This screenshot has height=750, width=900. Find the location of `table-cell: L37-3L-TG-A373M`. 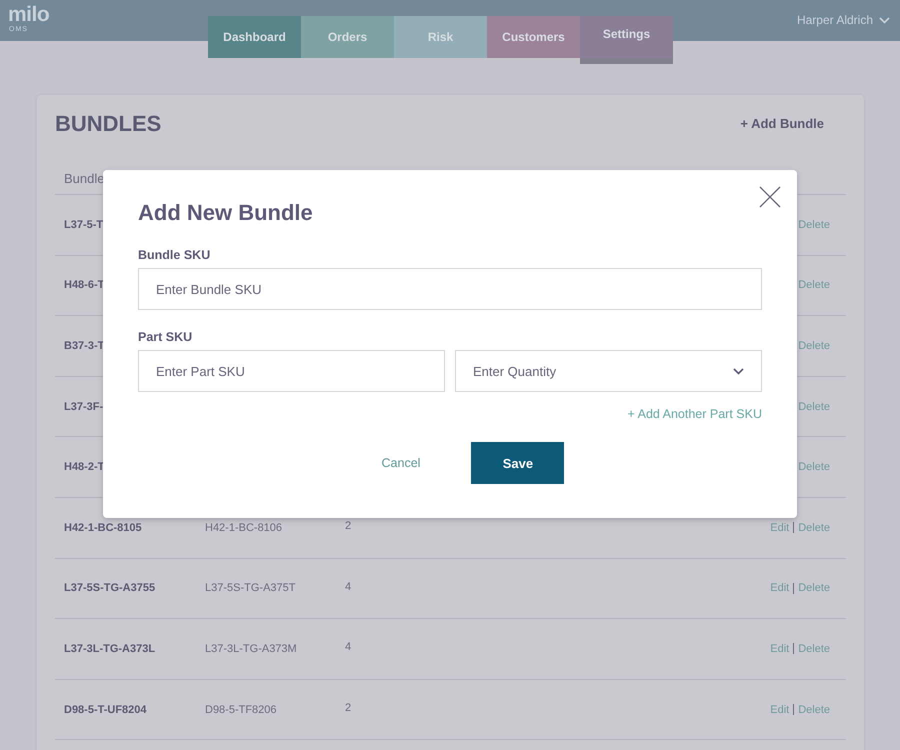

table-cell: L37-3L-TG-A373M is located at coordinates (251, 648).